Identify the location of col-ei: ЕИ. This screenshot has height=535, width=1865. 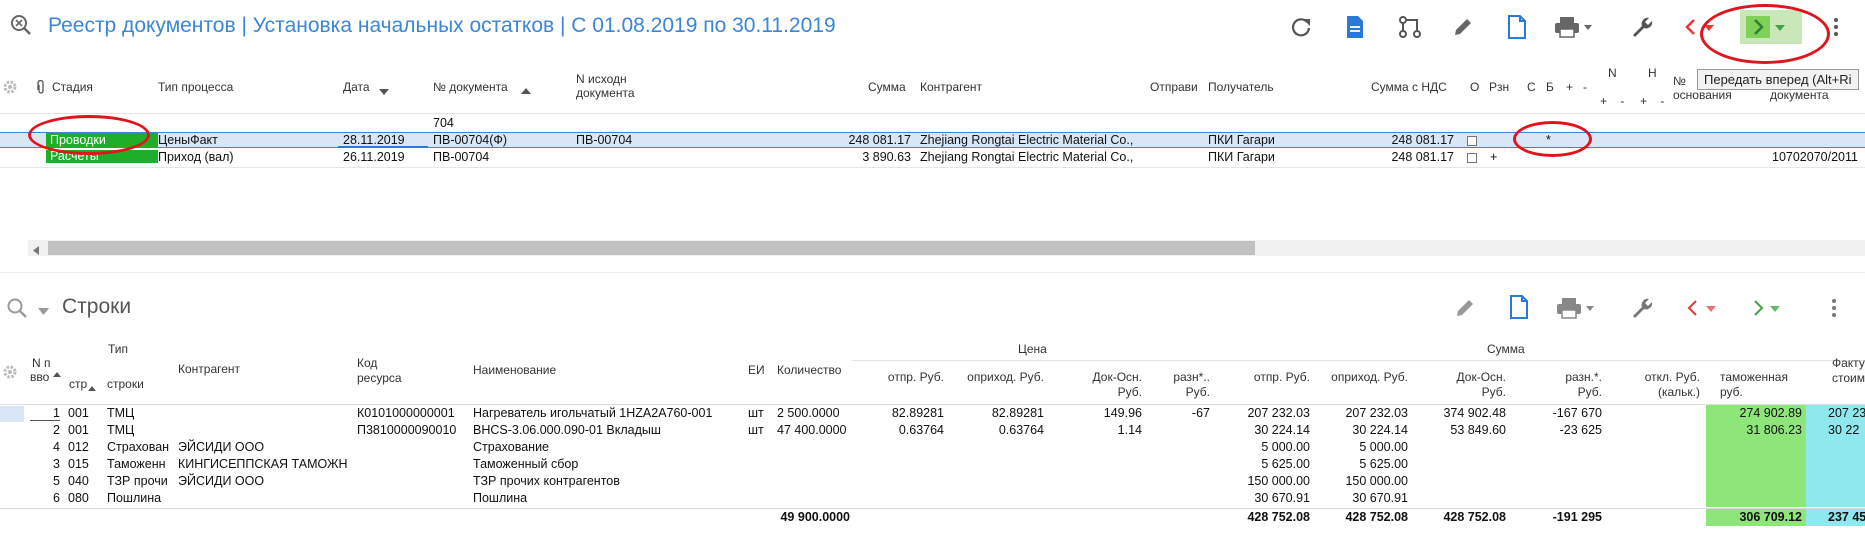
(756, 370).